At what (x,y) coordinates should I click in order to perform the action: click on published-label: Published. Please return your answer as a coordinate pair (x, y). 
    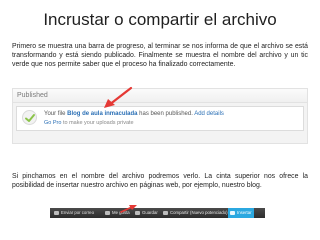
    Looking at the image, I should click on (32, 95).